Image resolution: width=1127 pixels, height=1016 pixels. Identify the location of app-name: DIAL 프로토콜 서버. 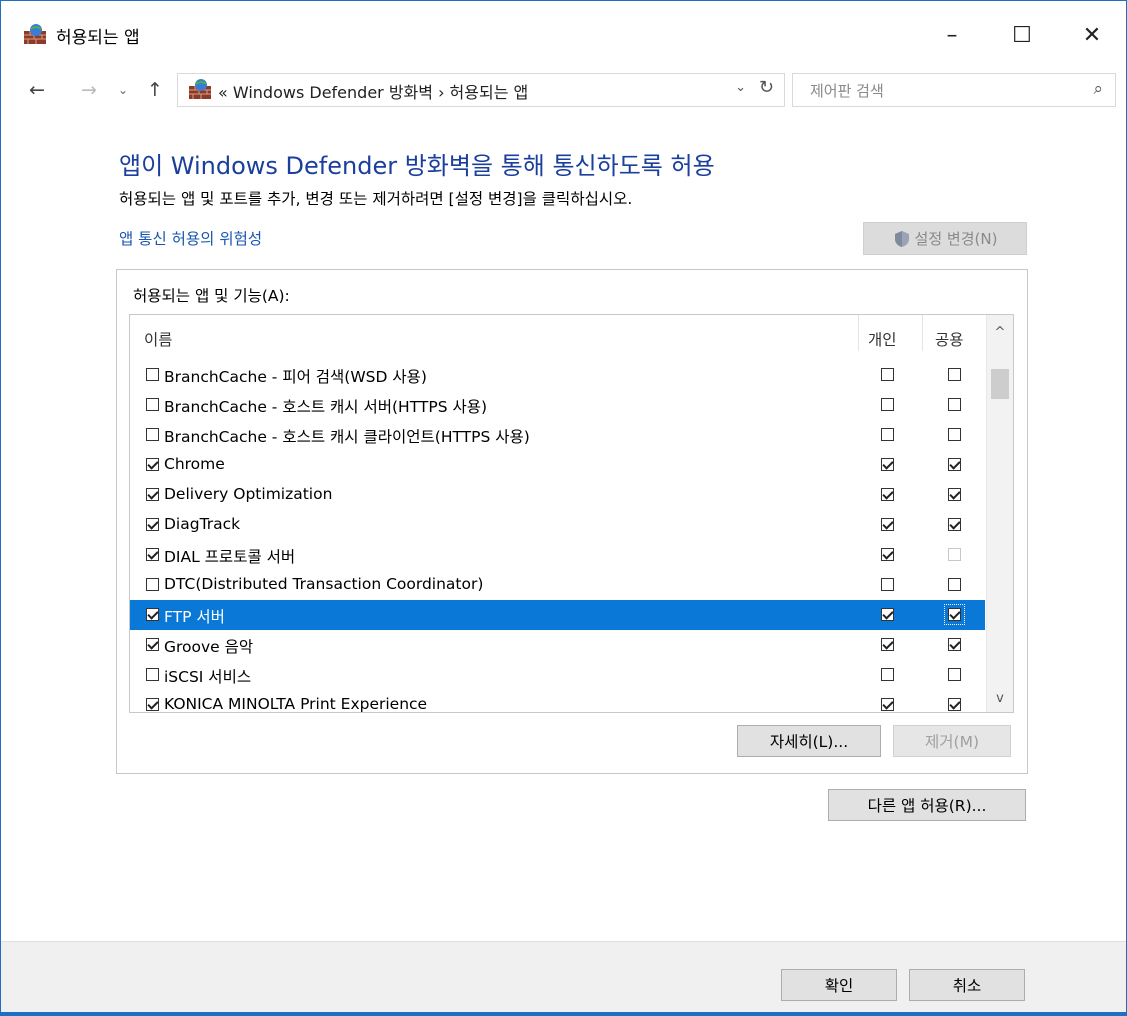
(230, 557).